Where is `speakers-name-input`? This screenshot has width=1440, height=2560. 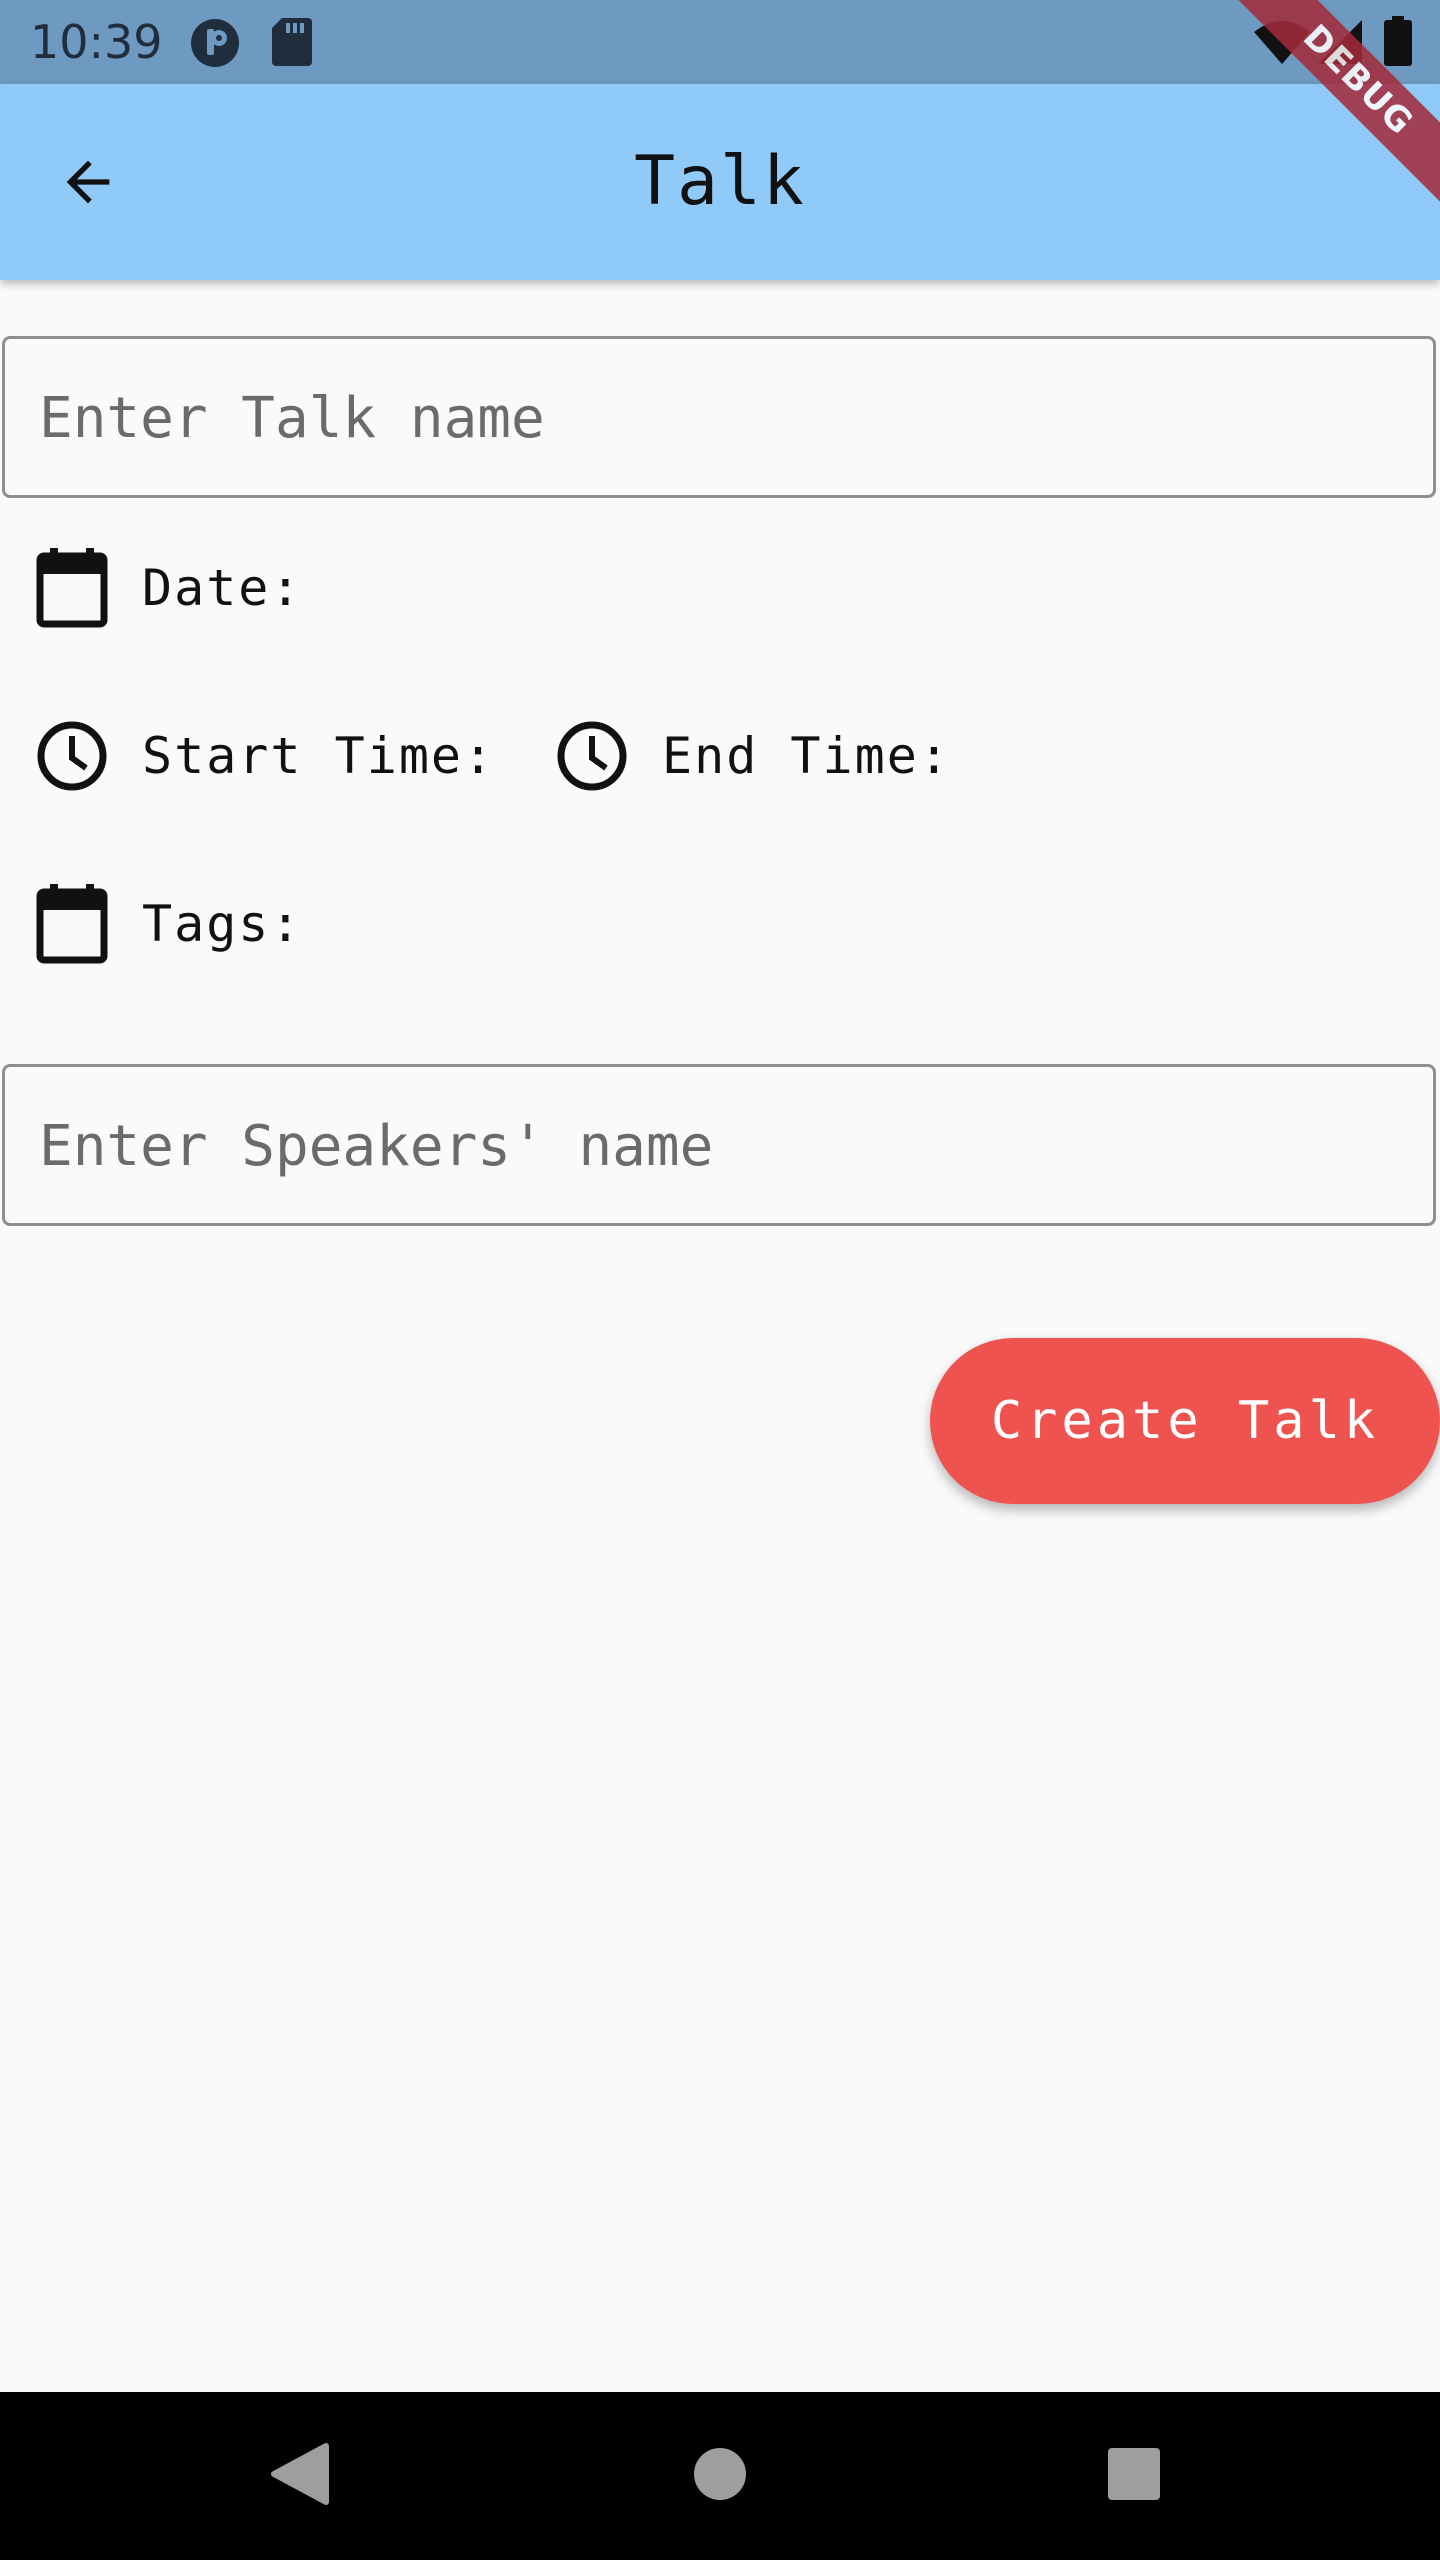 speakers-name-input is located at coordinates (719, 1146).